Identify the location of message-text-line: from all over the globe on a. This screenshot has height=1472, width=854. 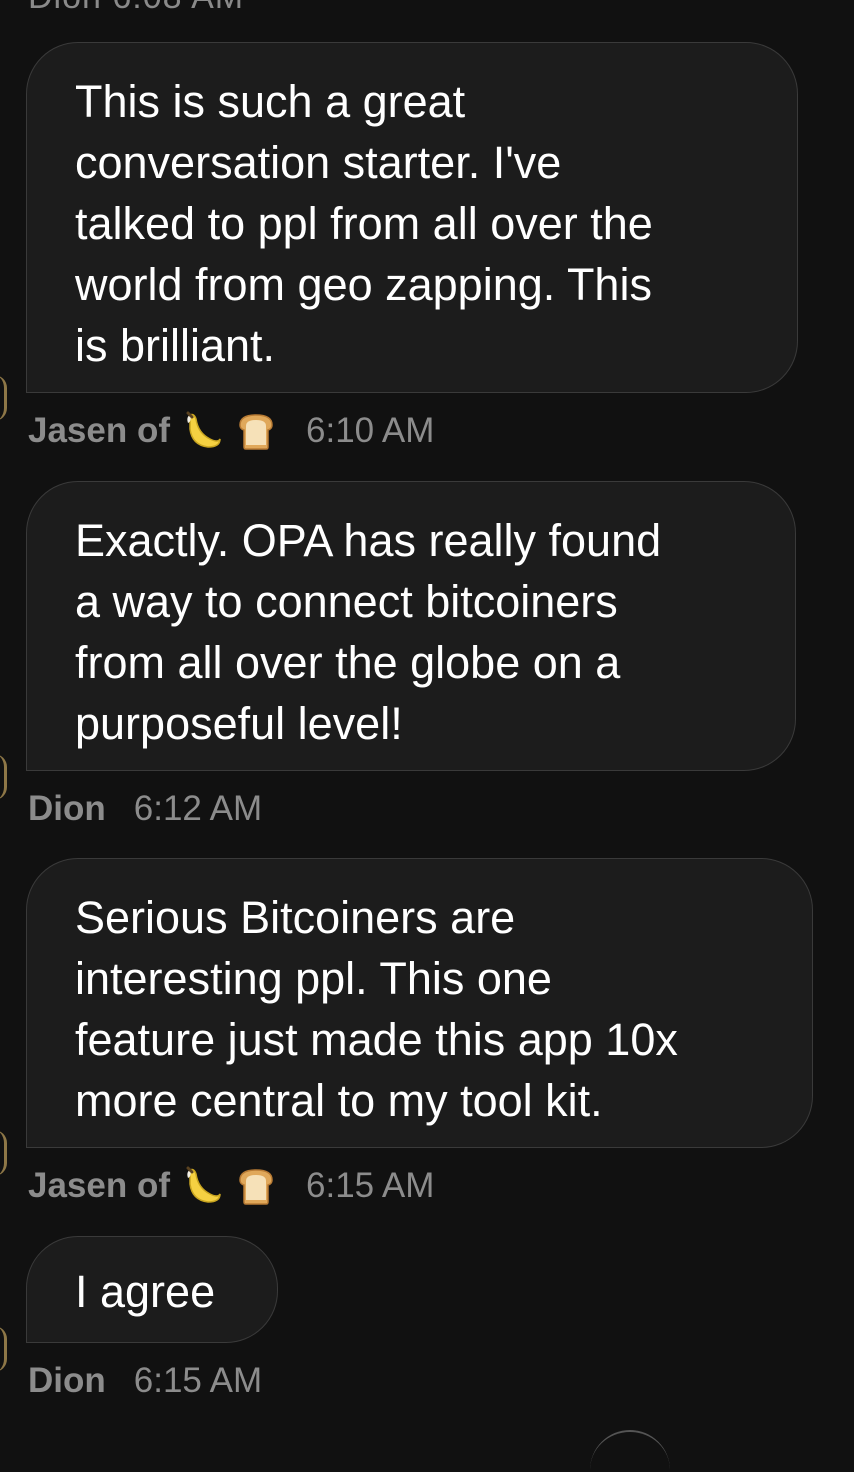
(348, 662).